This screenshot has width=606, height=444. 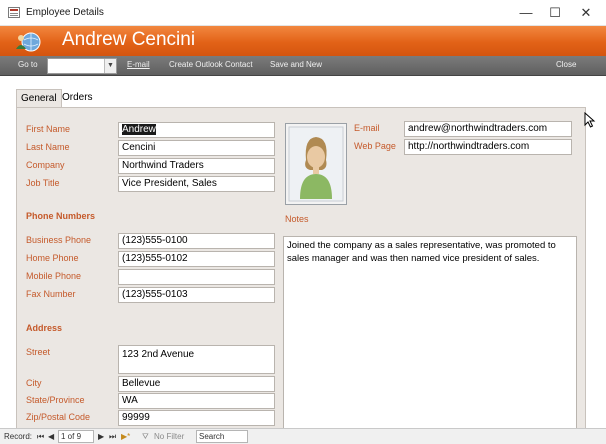 I want to click on mobile-phone-label: Mobile Phone, so click(x=54, y=276).